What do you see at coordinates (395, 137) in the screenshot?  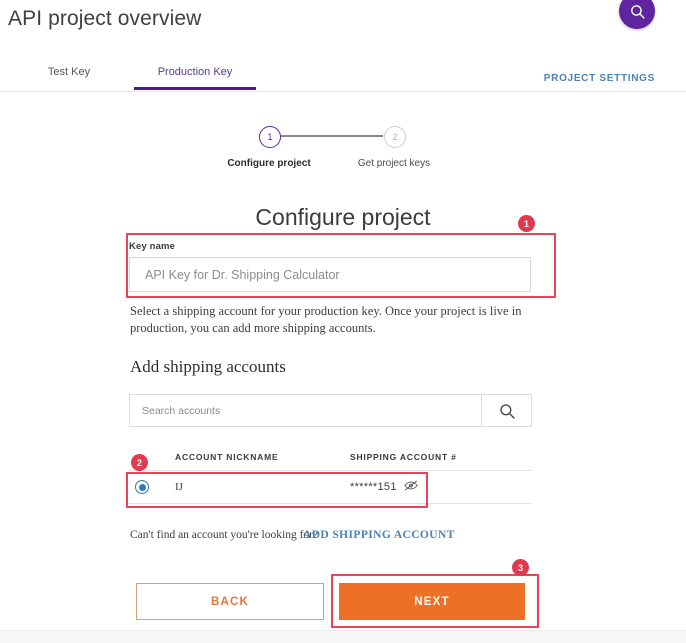 I see `stepper-step-2-circle: 2` at bounding box center [395, 137].